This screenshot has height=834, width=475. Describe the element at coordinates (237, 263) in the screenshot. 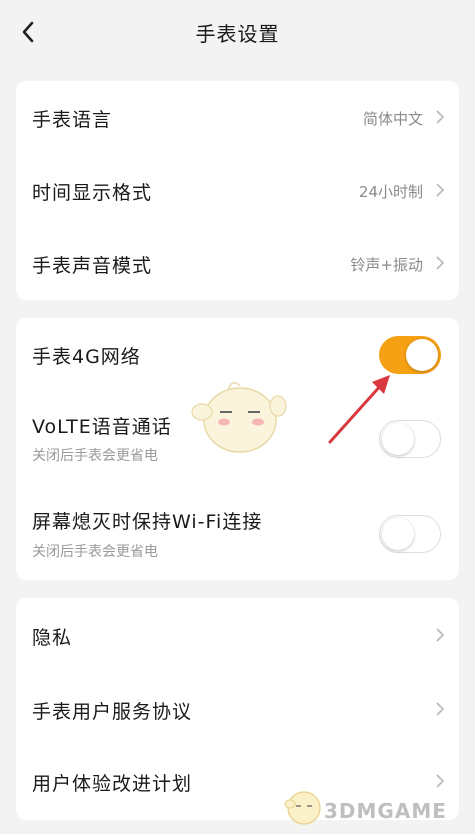

I see `setting-row-sound-mode: 手表声音模式 铃声+振动` at that location.